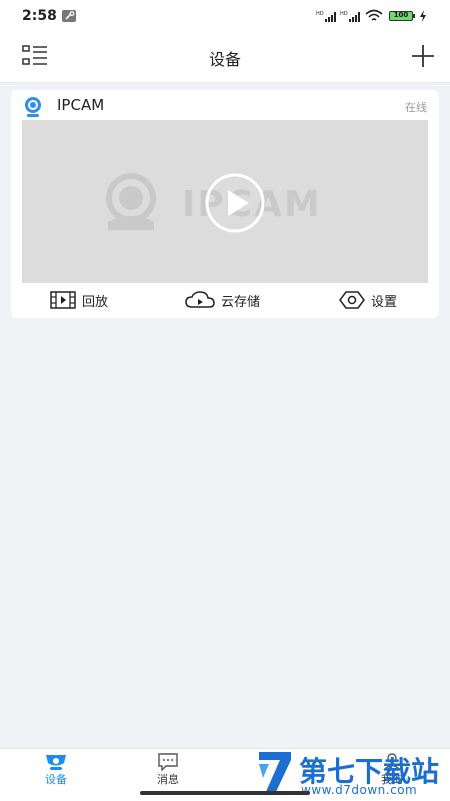 This screenshot has width=450, height=801. What do you see at coordinates (56, 779) in the screenshot?
I see `tab-devices-label: 设备` at bounding box center [56, 779].